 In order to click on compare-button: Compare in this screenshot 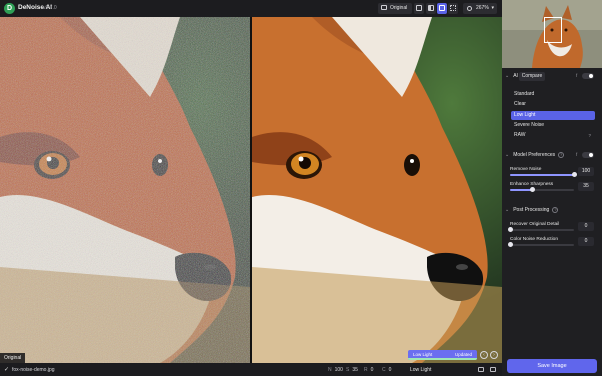, I will do `click(532, 76)`.